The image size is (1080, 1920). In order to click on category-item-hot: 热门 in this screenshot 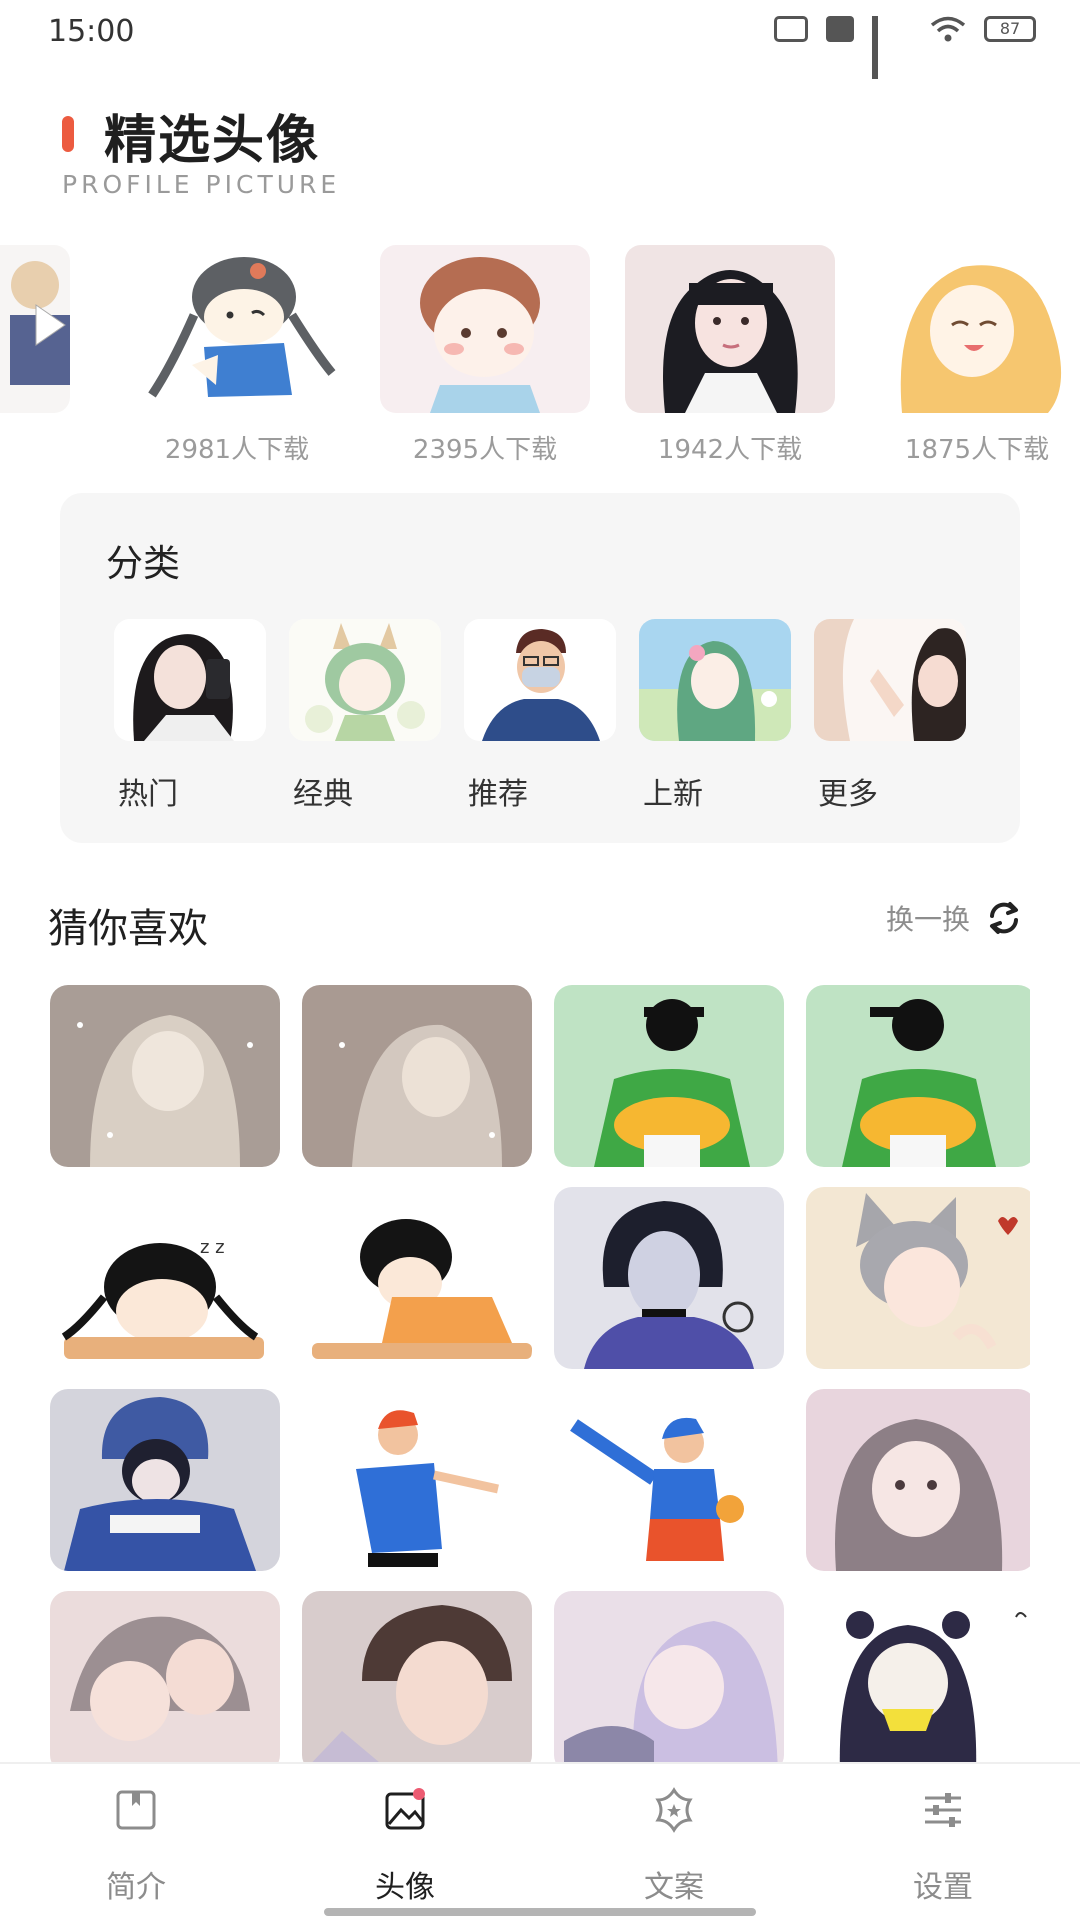, I will do `click(190, 716)`.